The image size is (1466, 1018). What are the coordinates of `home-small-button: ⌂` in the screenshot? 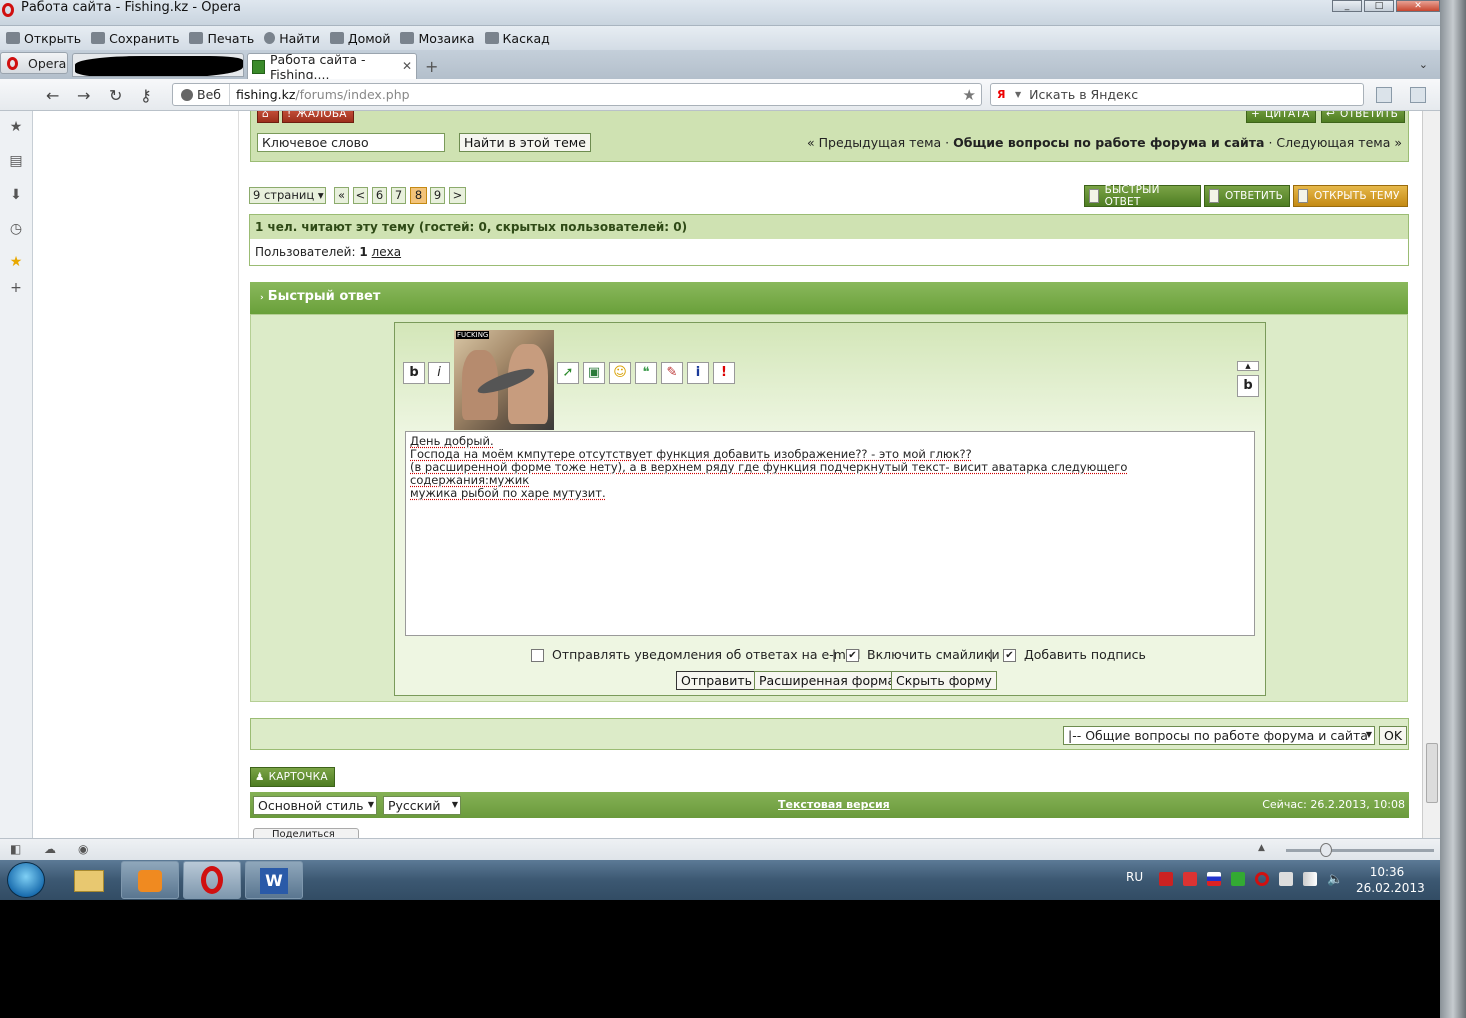 It's located at (268, 117).